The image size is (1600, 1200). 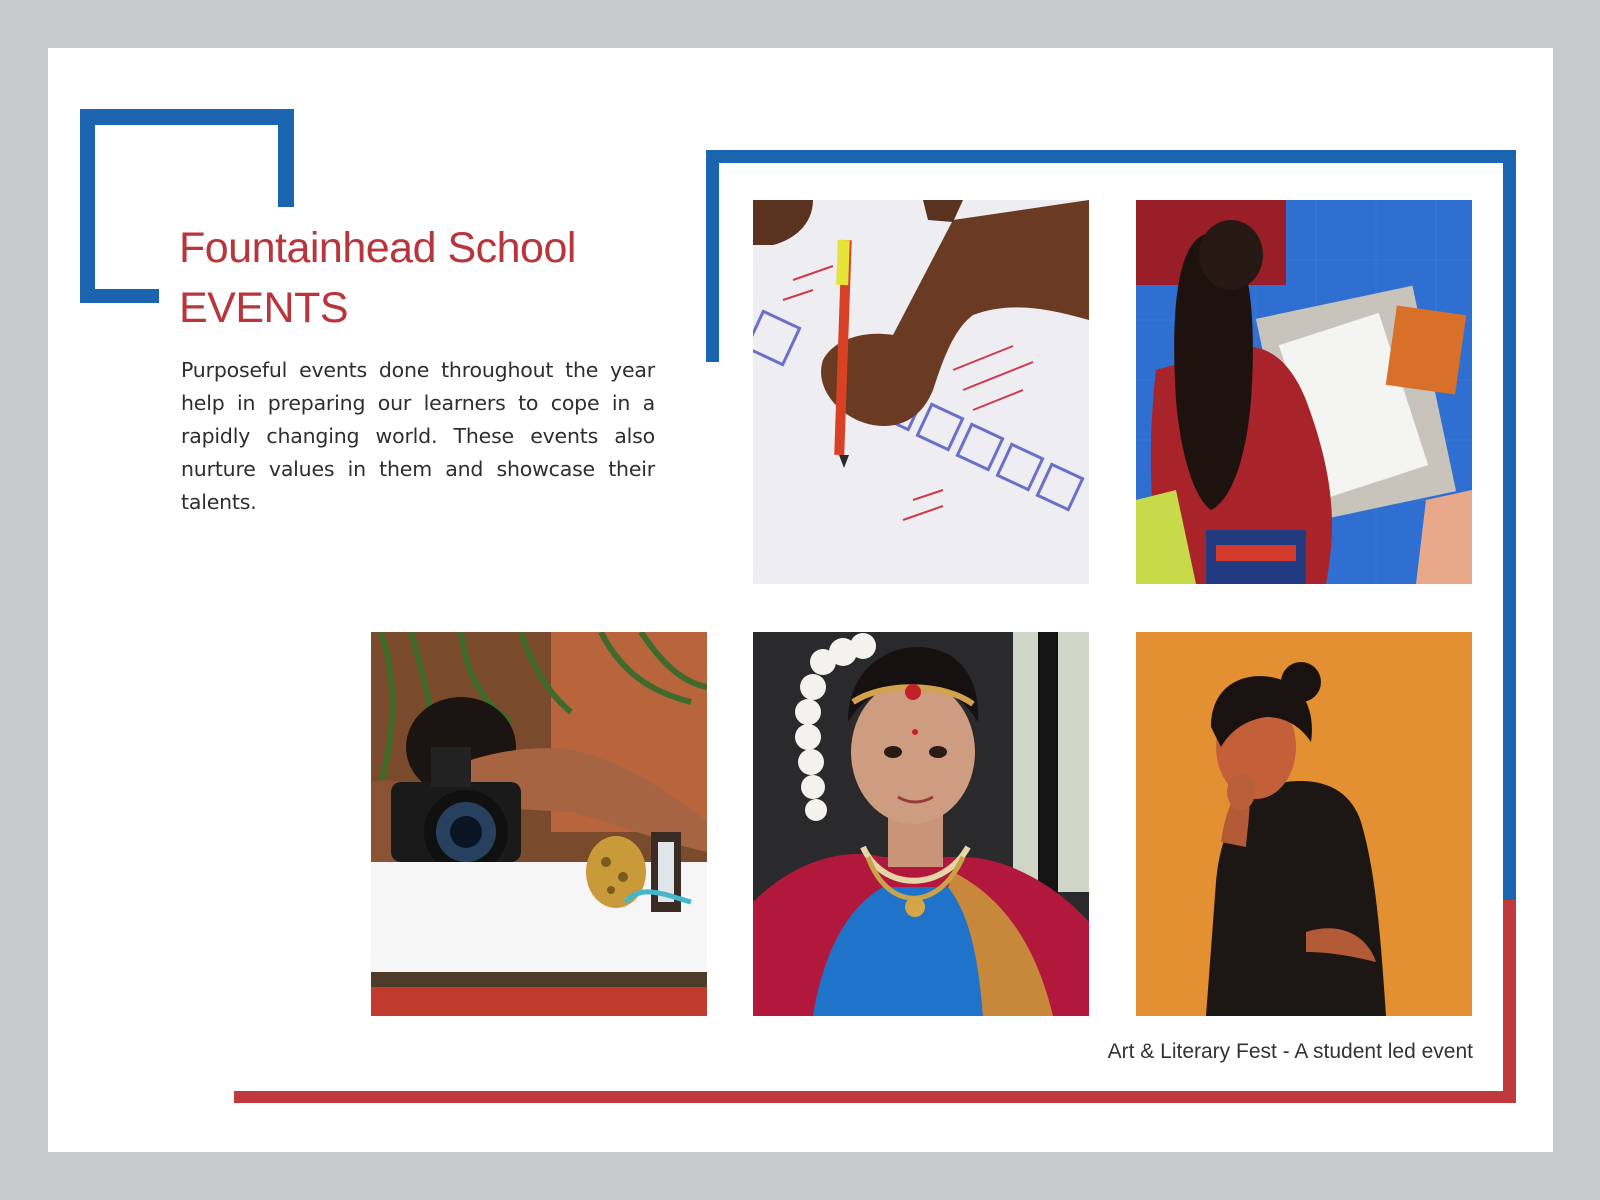 I want to click on gallery-frame-right-blue, so click(x=1509, y=526).